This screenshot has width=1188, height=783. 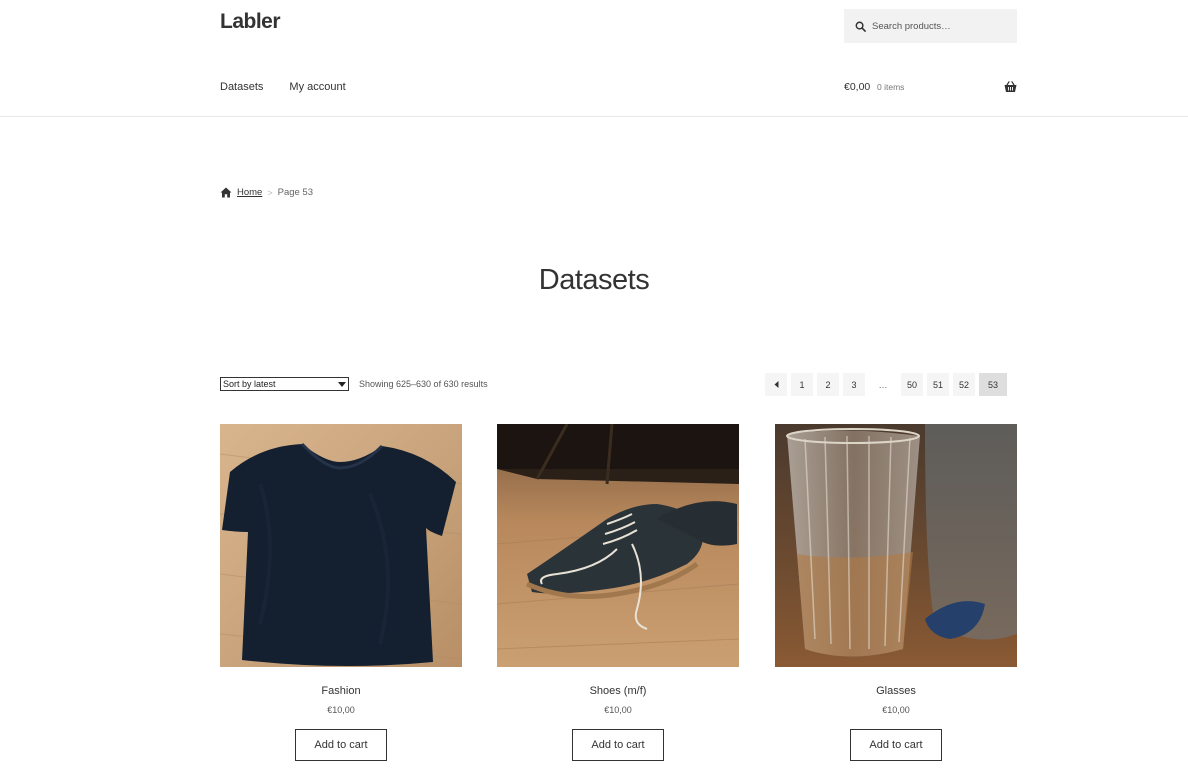 What do you see at coordinates (891, 87) in the screenshot?
I see `cart-item-count: 0 items` at bounding box center [891, 87].